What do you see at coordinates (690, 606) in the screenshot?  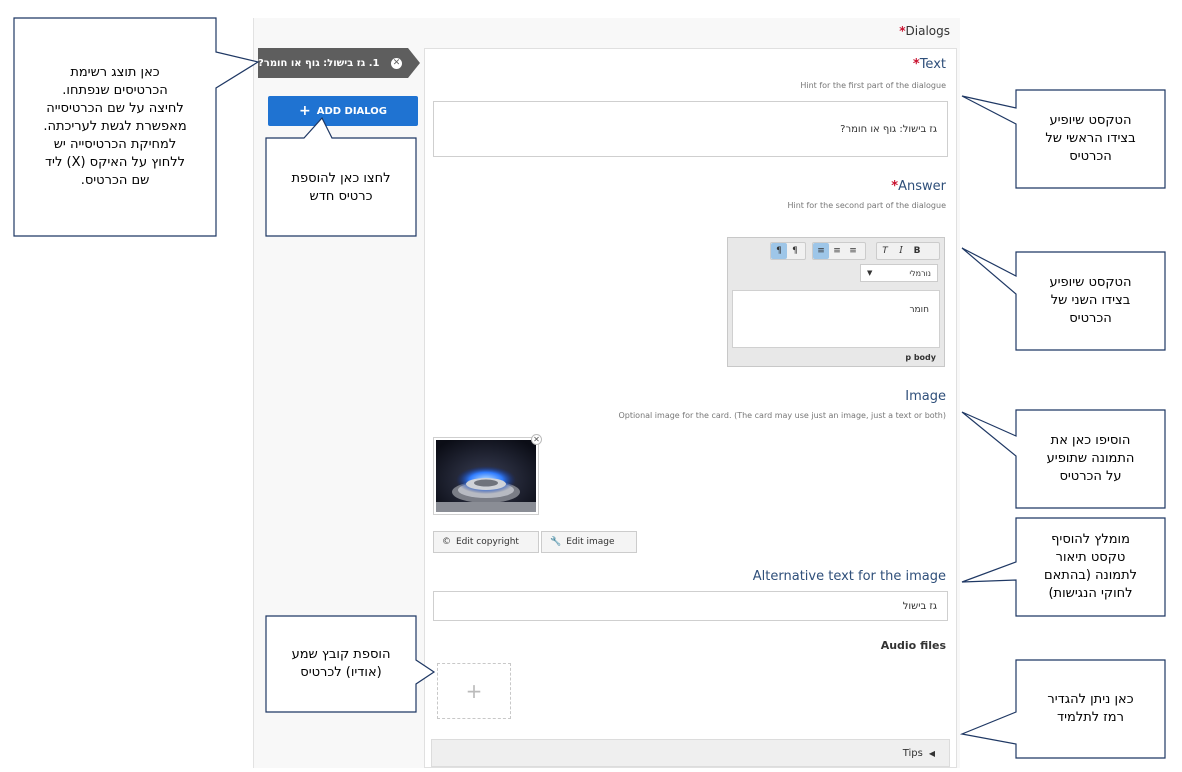 I see `alt-text-input: גז בישול` at bounding box center [690, 606].